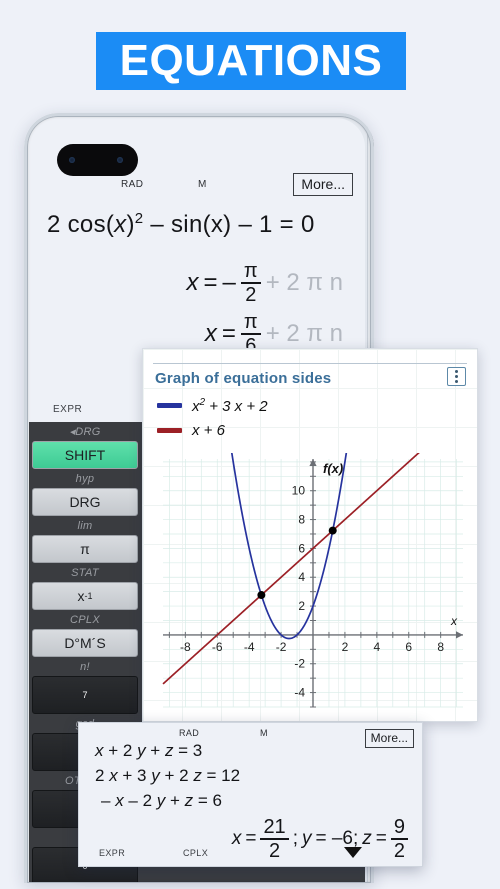  I want to click on system-tab-expr: EXPR, so click(112, 853).